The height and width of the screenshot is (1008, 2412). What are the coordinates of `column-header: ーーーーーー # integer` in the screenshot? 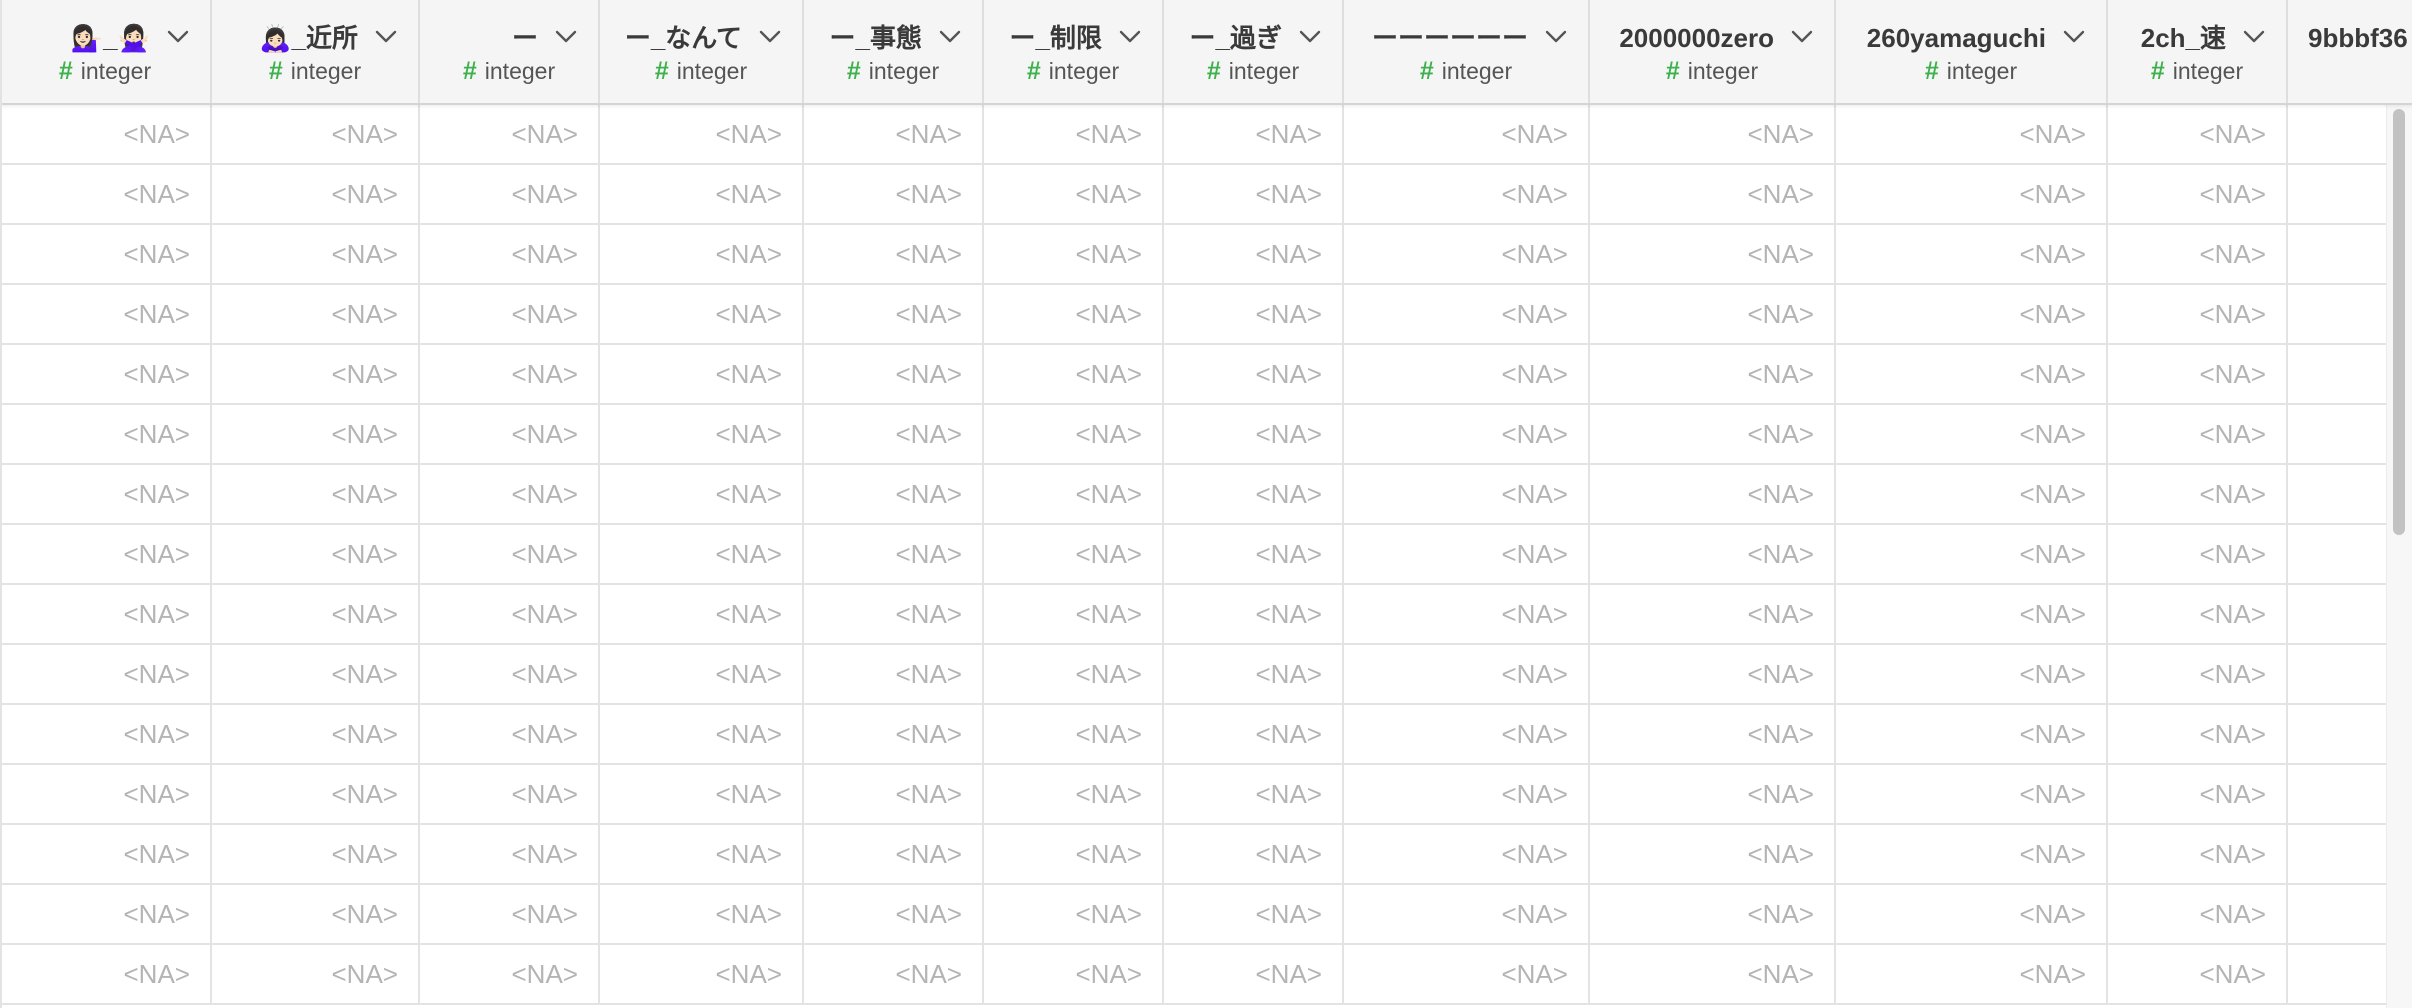 It's located at (1467, 51).